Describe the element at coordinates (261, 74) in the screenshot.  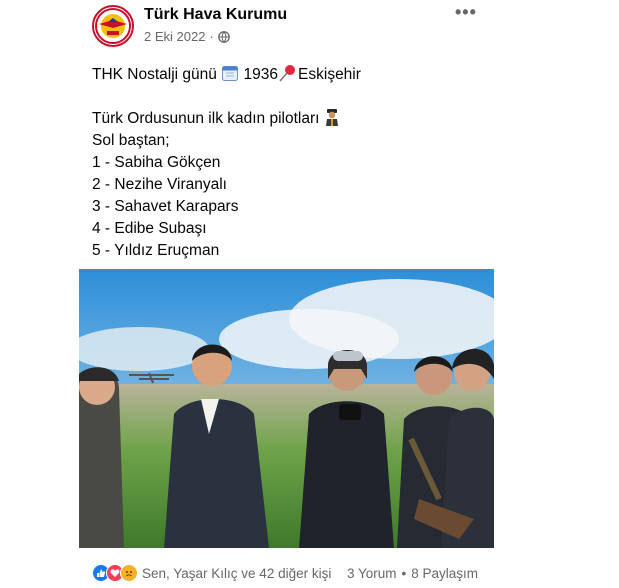
I see `text-year: 1936` at that location.